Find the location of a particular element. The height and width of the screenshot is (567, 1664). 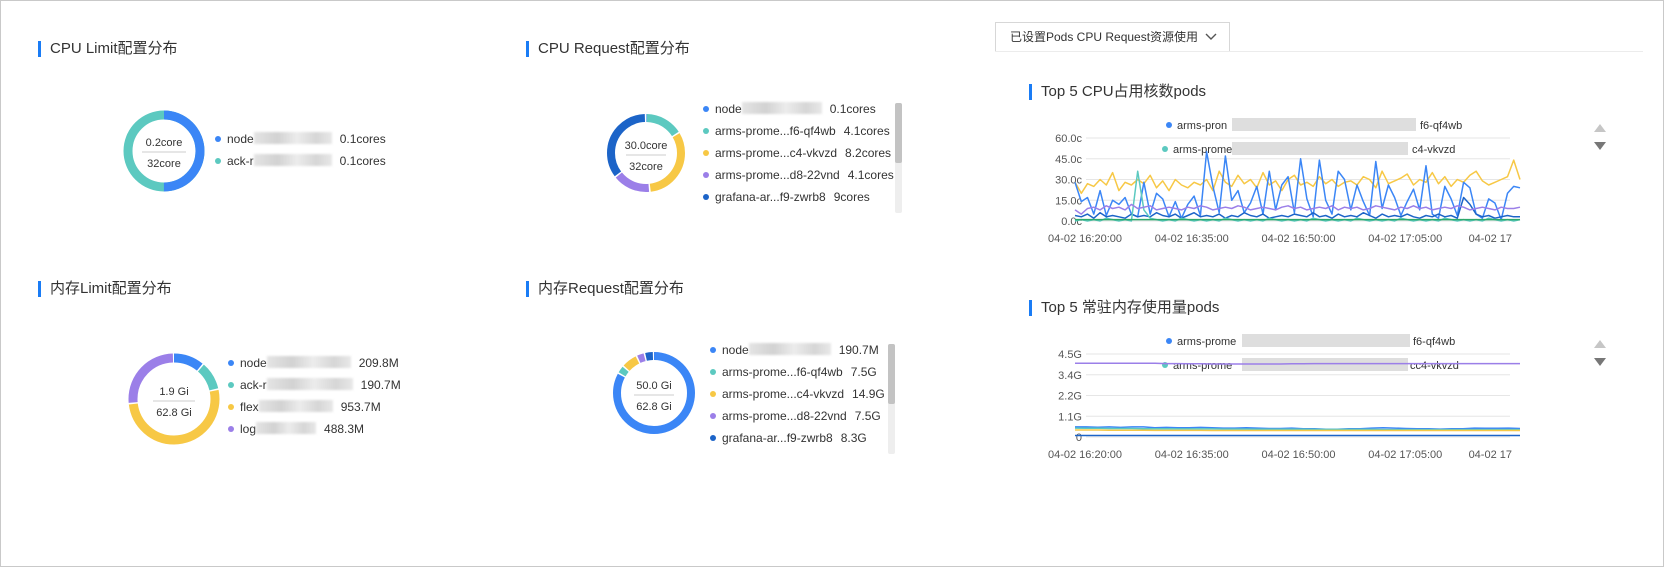

legend-name: flex is located at coordinates (249, 407).